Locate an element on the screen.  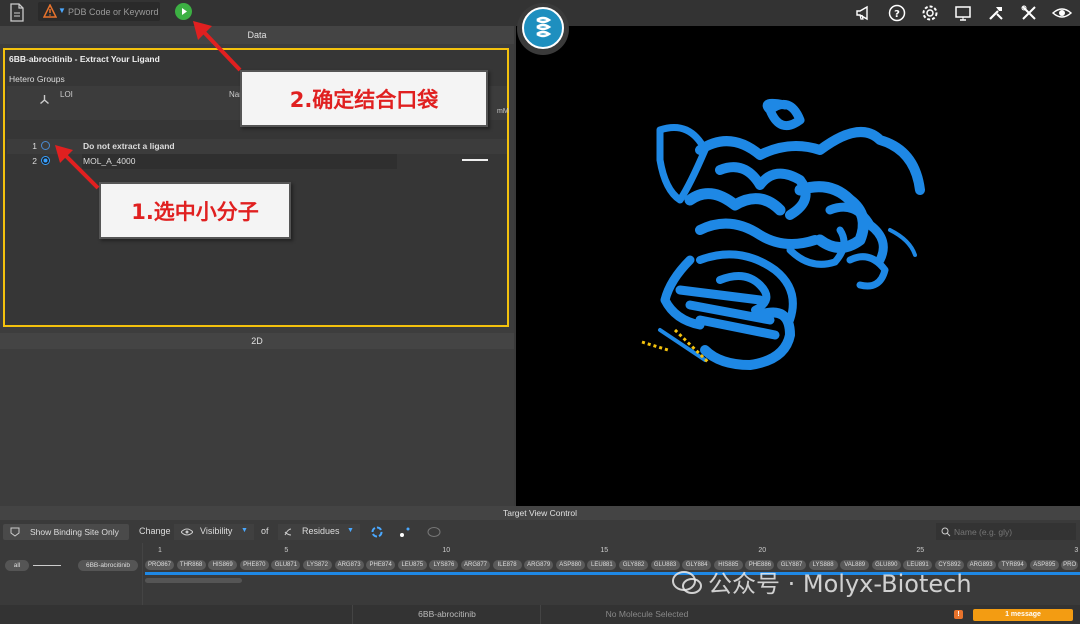
visibility-label: Visibility is located at coordinates (216, 531).